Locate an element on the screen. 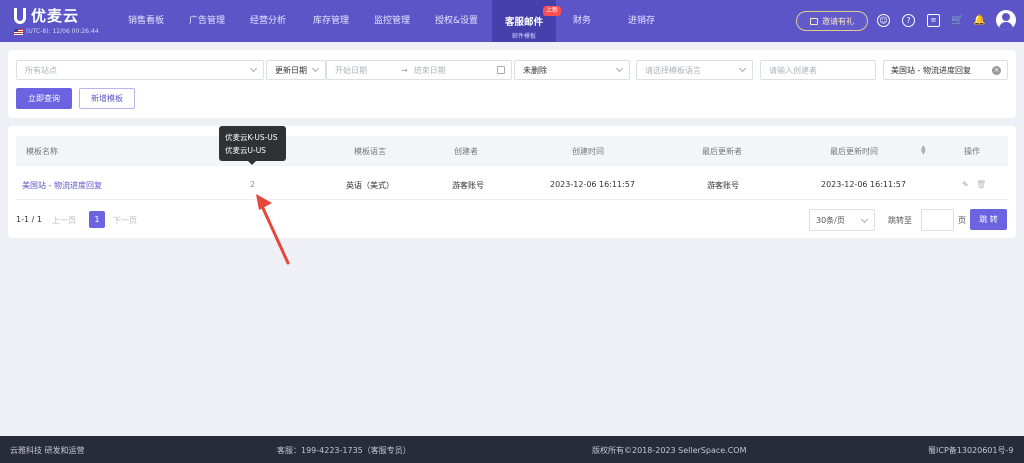  footer-icp: 蜀ICP备13020601号-9 is located at coordinates (970, 450).